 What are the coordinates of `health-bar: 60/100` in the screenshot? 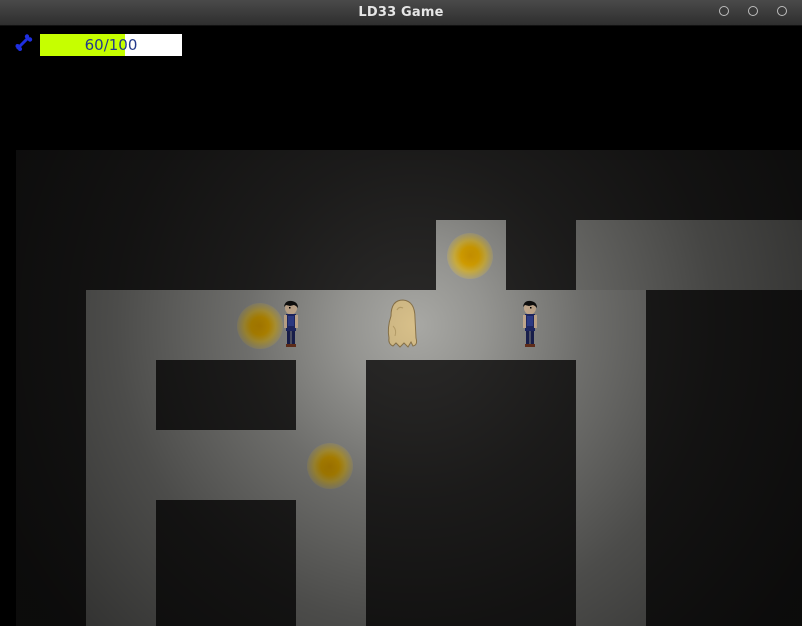 It's located at (111, 45).